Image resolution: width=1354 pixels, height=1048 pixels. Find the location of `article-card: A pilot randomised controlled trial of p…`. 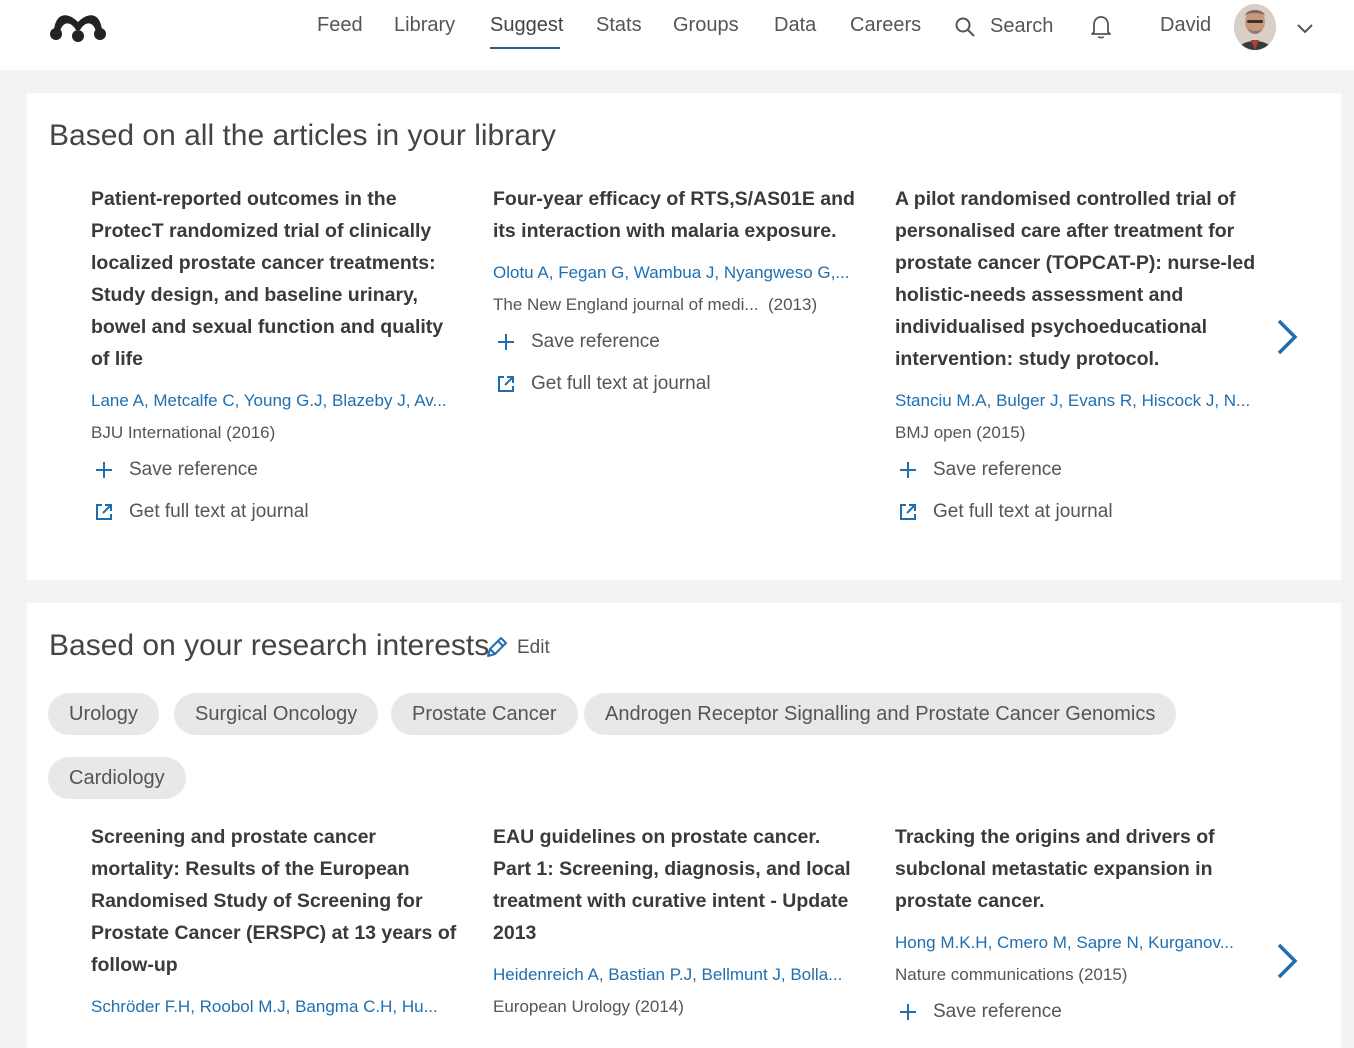

article-card: A pilot randomised controlled trial of p… is located at coordinates (1080, 354).